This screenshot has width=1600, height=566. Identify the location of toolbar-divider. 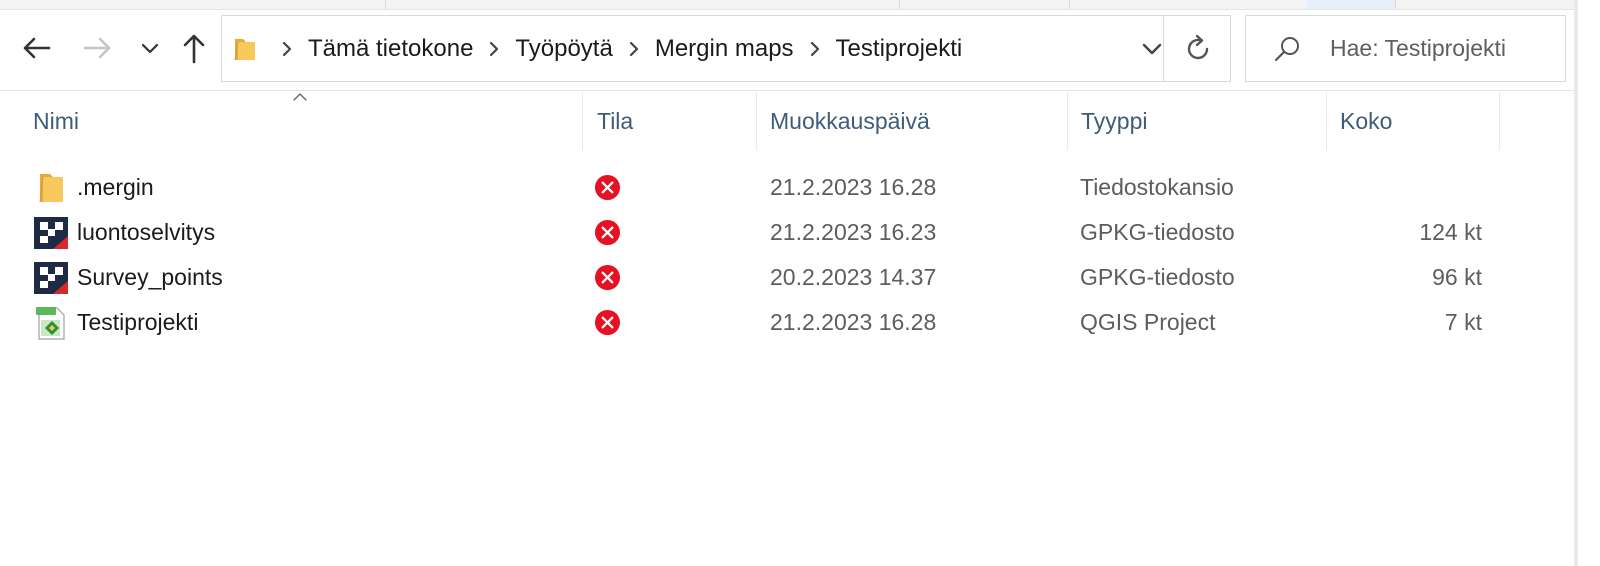
(787, 90).